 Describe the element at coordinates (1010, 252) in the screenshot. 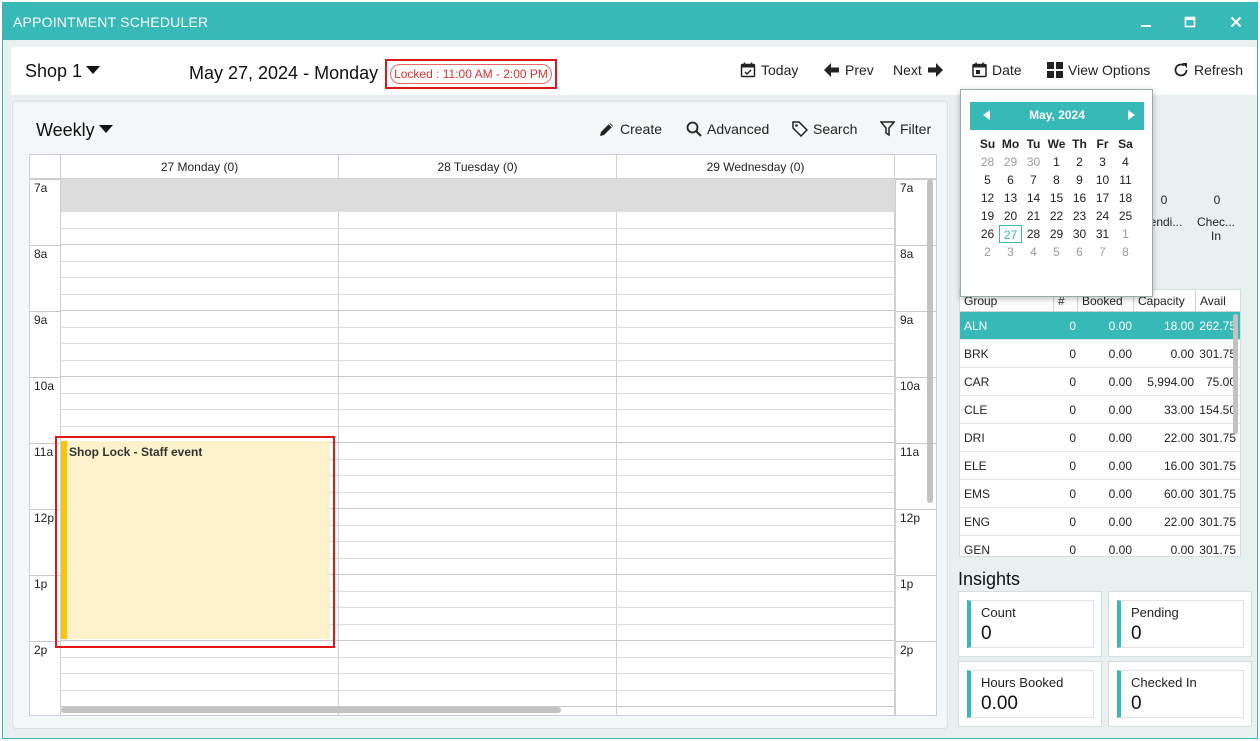

I see `day-cell: 3` at that location.